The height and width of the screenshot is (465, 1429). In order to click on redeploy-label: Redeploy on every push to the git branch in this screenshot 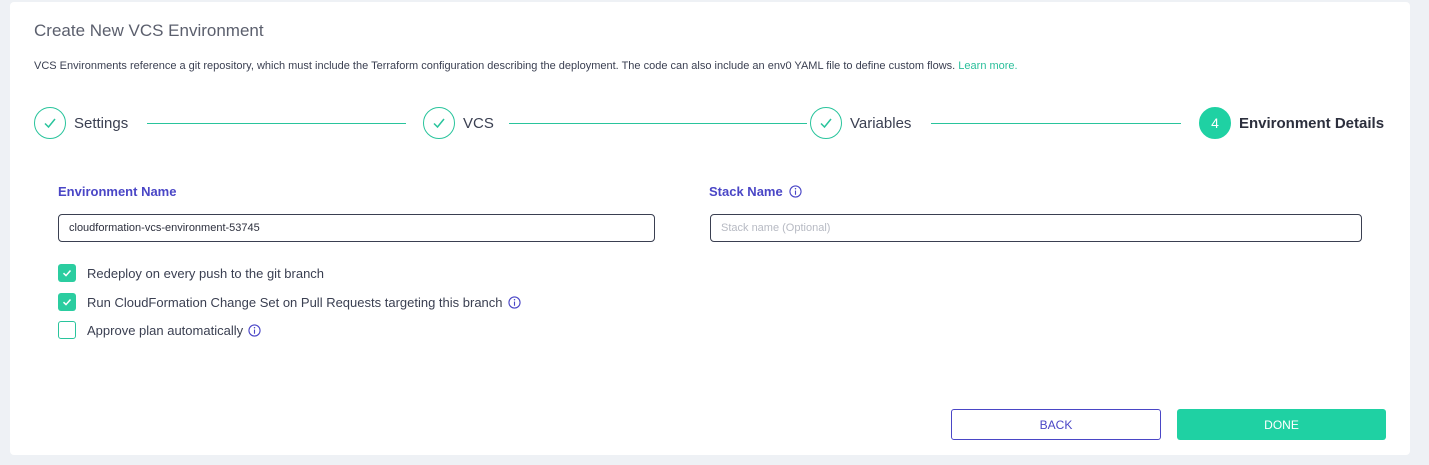, I will do `click(206, 273)`.